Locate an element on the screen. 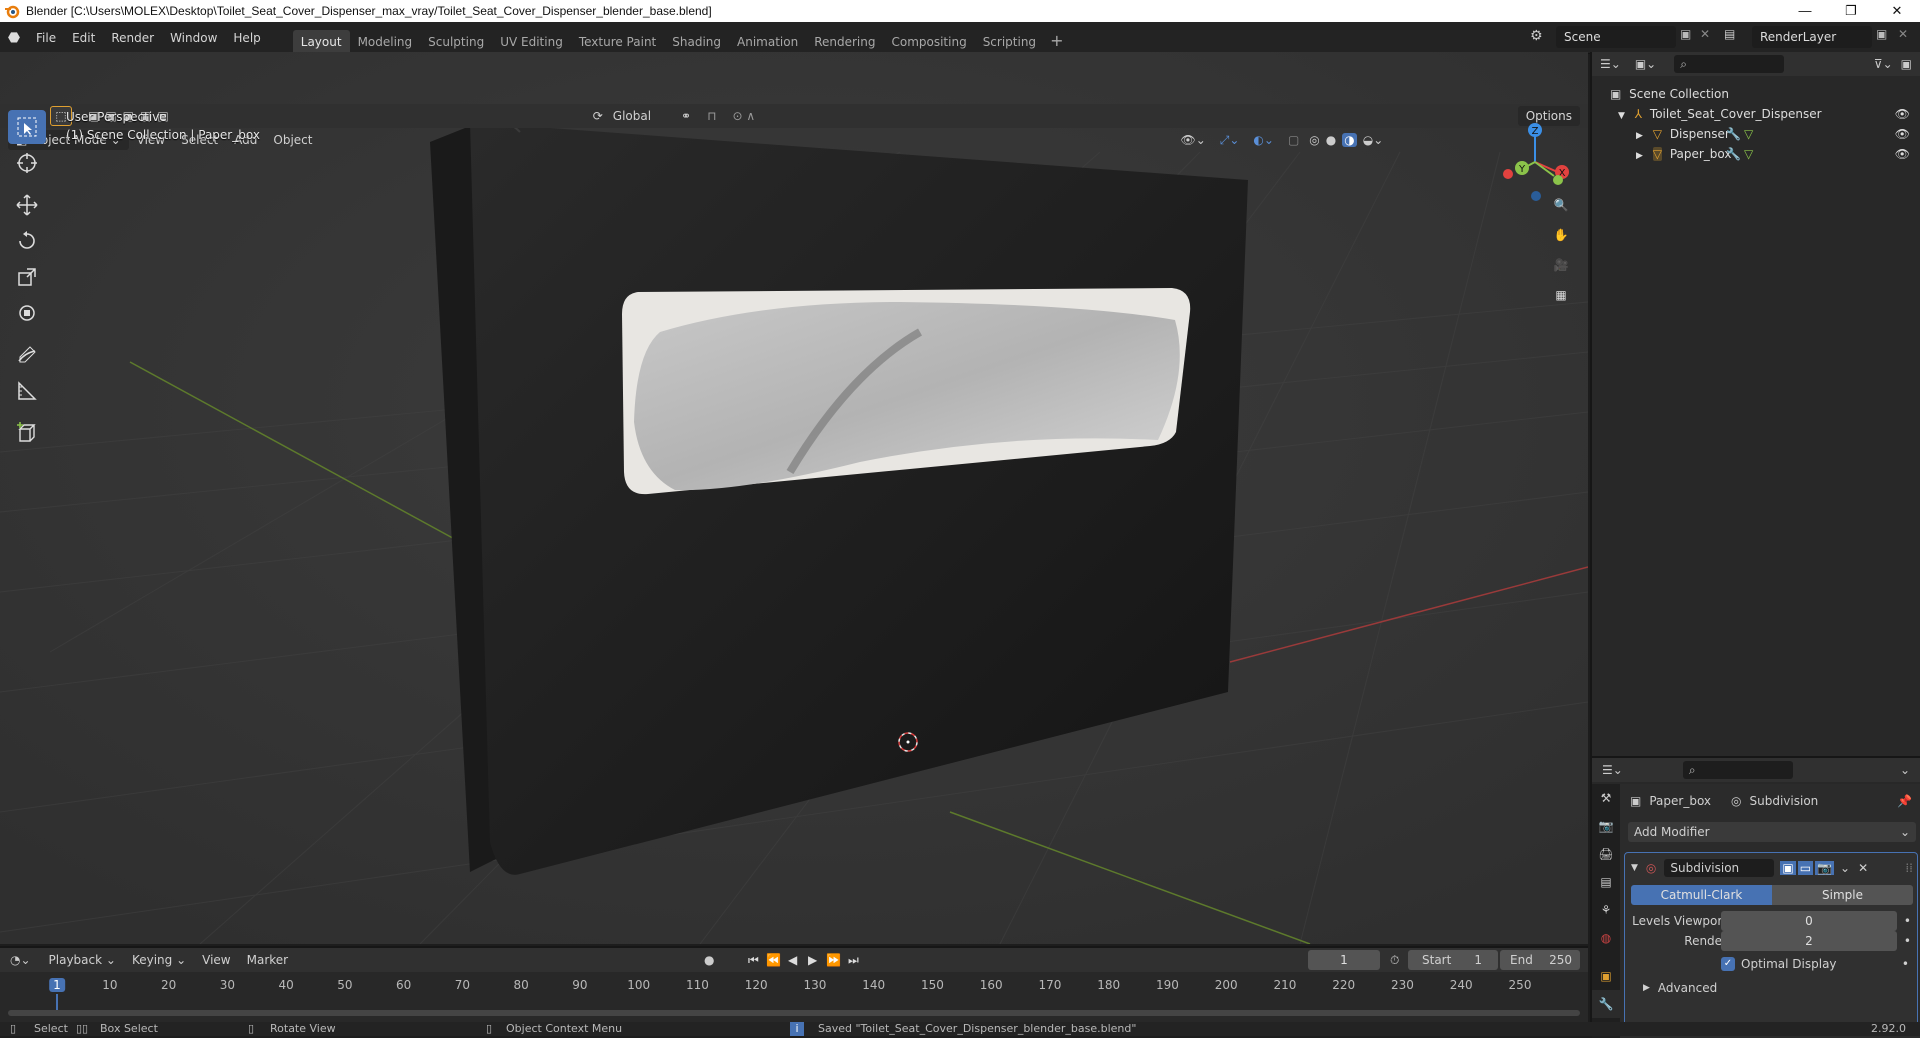 The width and height of the screenshot is (1920, 1038). record-icon: ● is located at coordinates (709, 960).